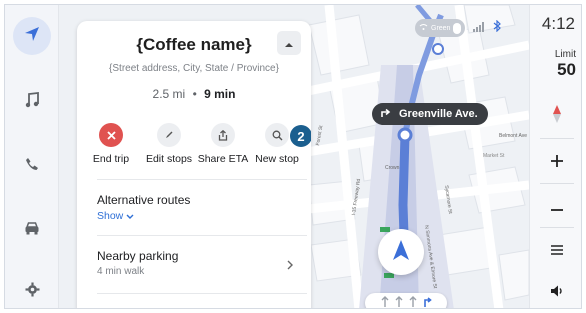  Describe the element at coordinates (277, 159) in the screenshot. I see `new-stop-label: New stop` at that location.